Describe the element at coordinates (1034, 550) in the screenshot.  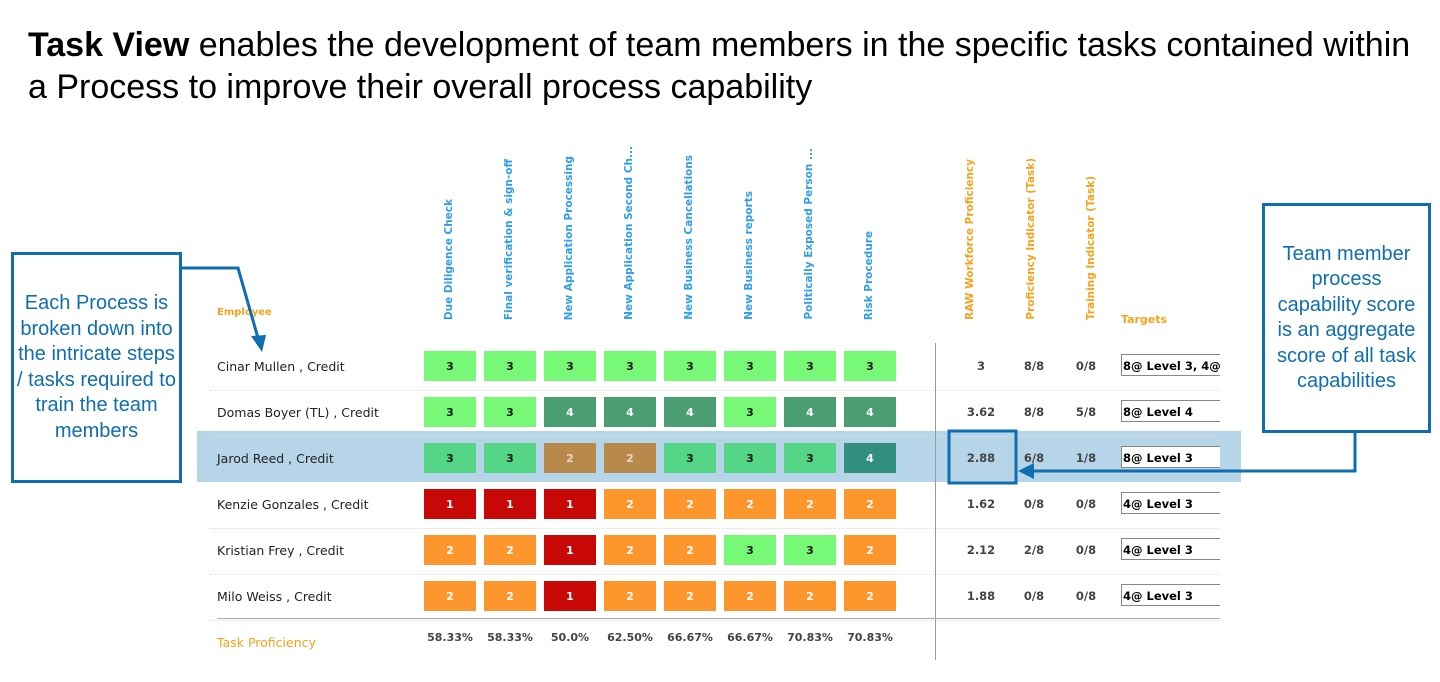
I see `proficiency-indicator-value: 2/8` at that location.